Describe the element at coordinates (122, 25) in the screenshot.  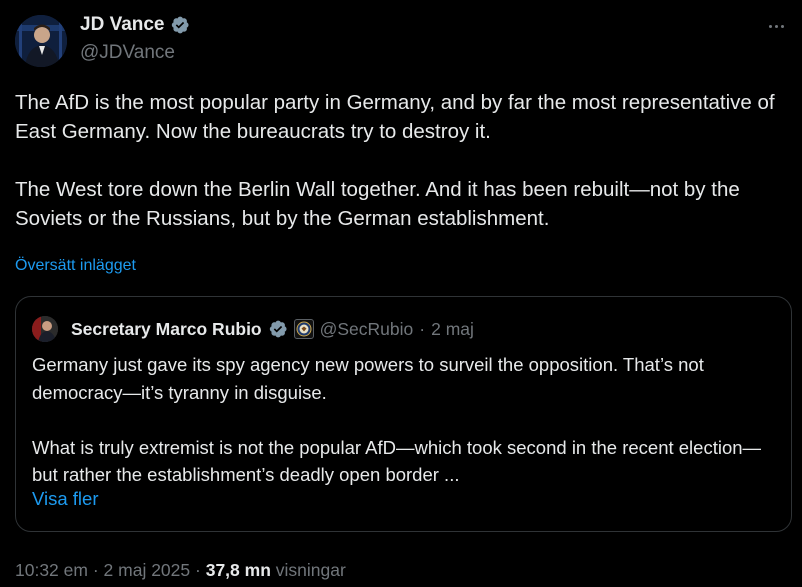
I see `author-name-text: JD Vance` at that location.